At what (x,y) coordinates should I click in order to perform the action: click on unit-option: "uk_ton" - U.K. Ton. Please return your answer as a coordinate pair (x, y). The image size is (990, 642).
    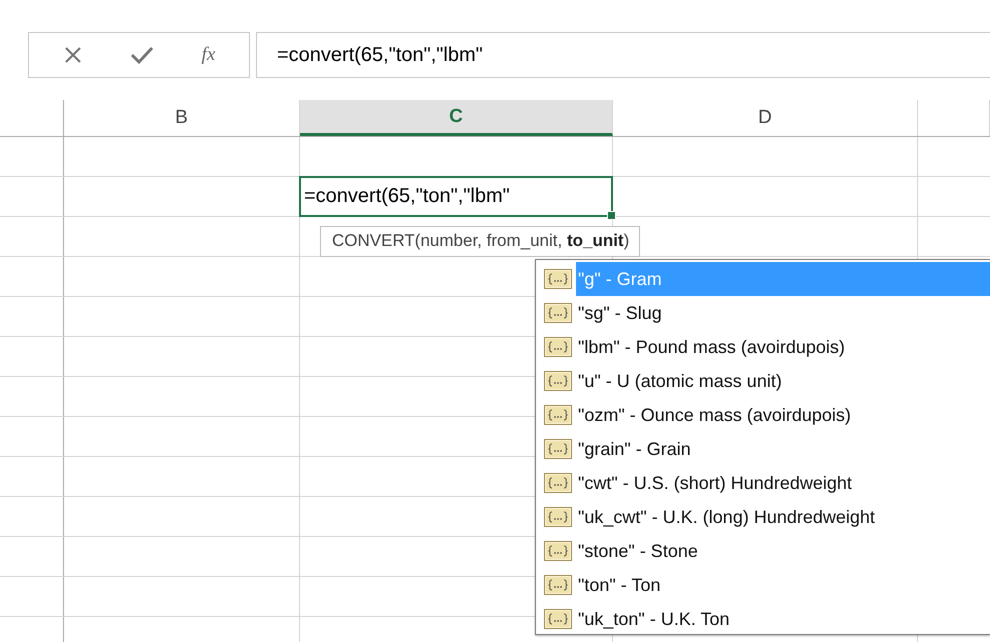
    Looking at the image, I should click on (783, 619).